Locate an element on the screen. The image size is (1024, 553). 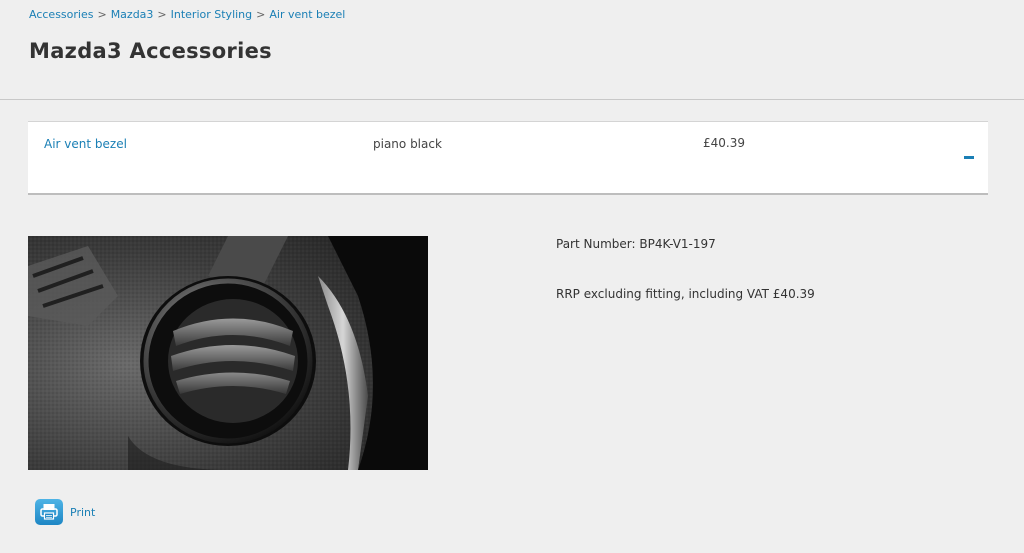
breadcrumb-link-mazda3: Mazda3 is located at coordinates (132, 14).